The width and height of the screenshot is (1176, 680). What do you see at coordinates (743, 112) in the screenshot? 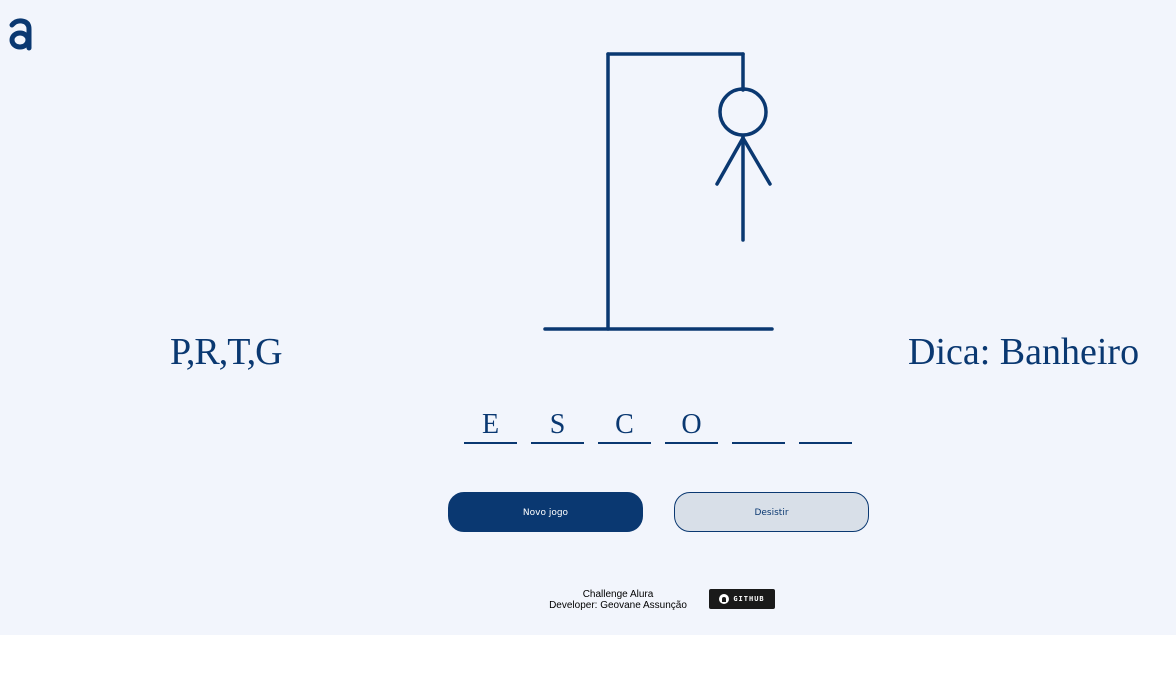
I see `hangman-head` at bounding box center [743, 112].